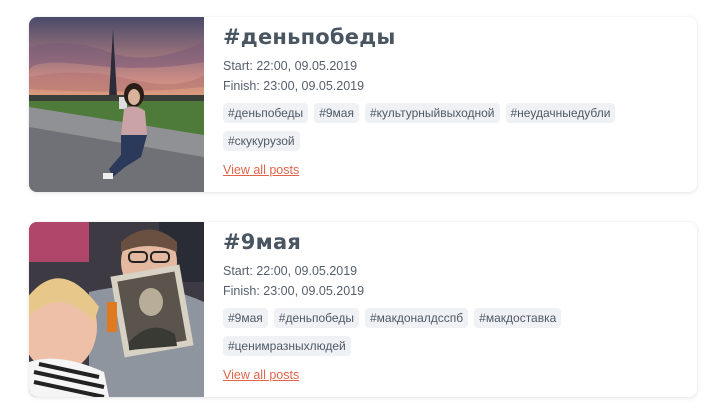 This screenshot has width=715, height=419. What do you see at coordinates (261, 141) in the screenshot?
I see `hashtag: #скукурузой` at bounding box center [261, 141].